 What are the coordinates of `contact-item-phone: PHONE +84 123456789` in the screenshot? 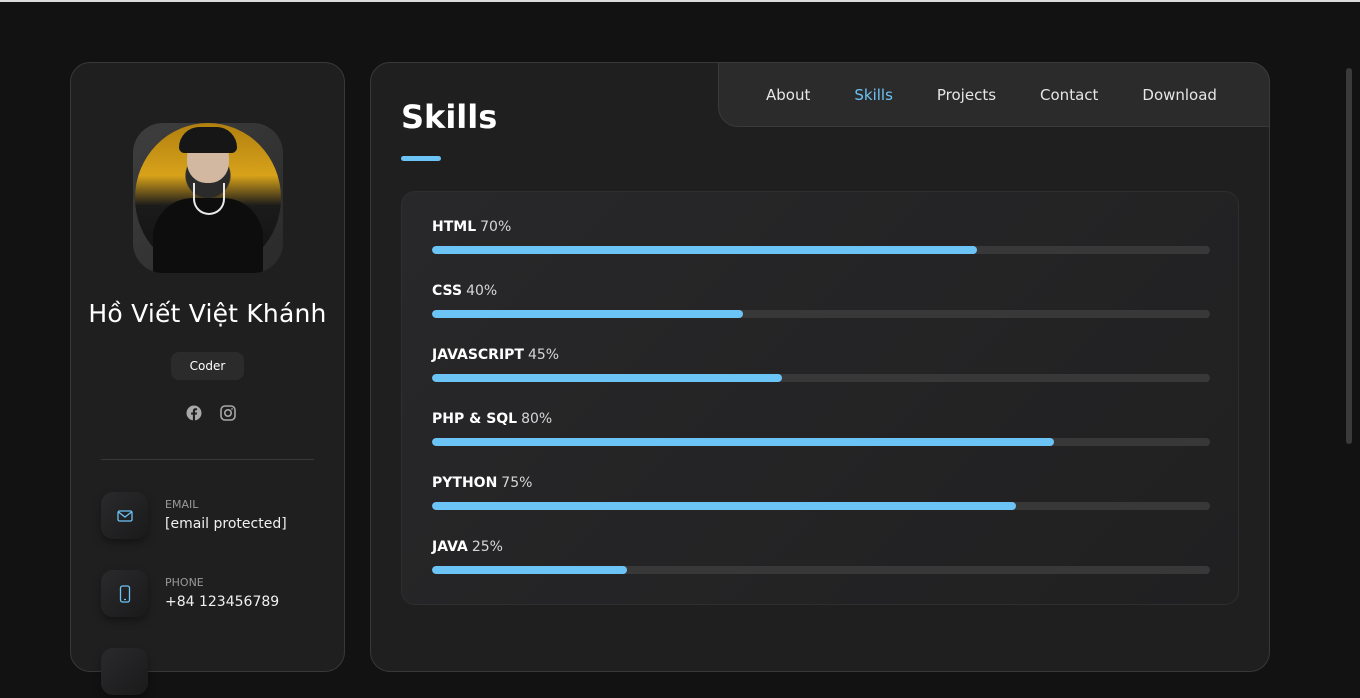 It's located at (216, 595).